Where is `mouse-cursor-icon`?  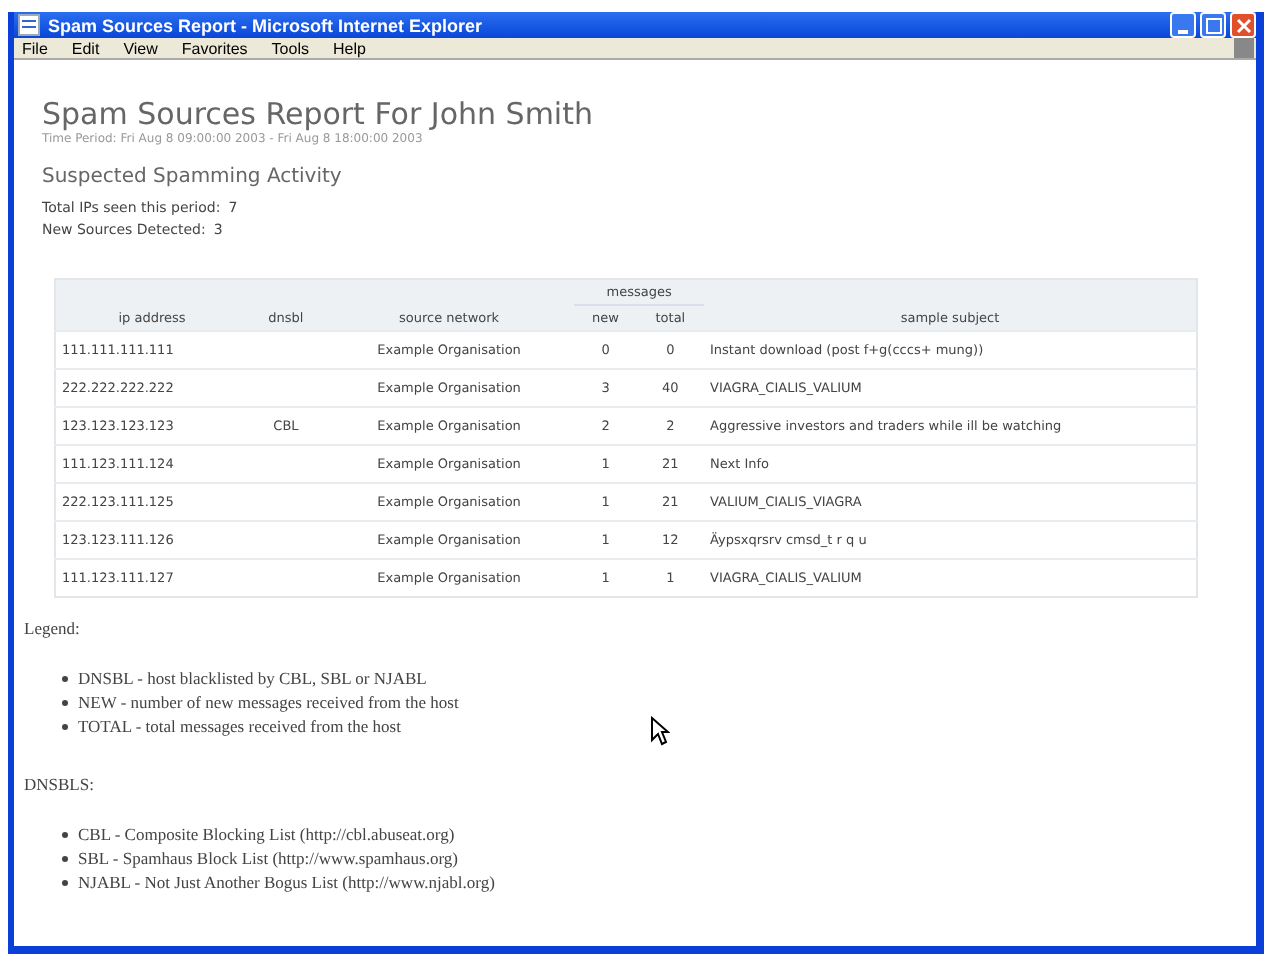
mouse-cursor-icon is located at coordinates (660, 731).